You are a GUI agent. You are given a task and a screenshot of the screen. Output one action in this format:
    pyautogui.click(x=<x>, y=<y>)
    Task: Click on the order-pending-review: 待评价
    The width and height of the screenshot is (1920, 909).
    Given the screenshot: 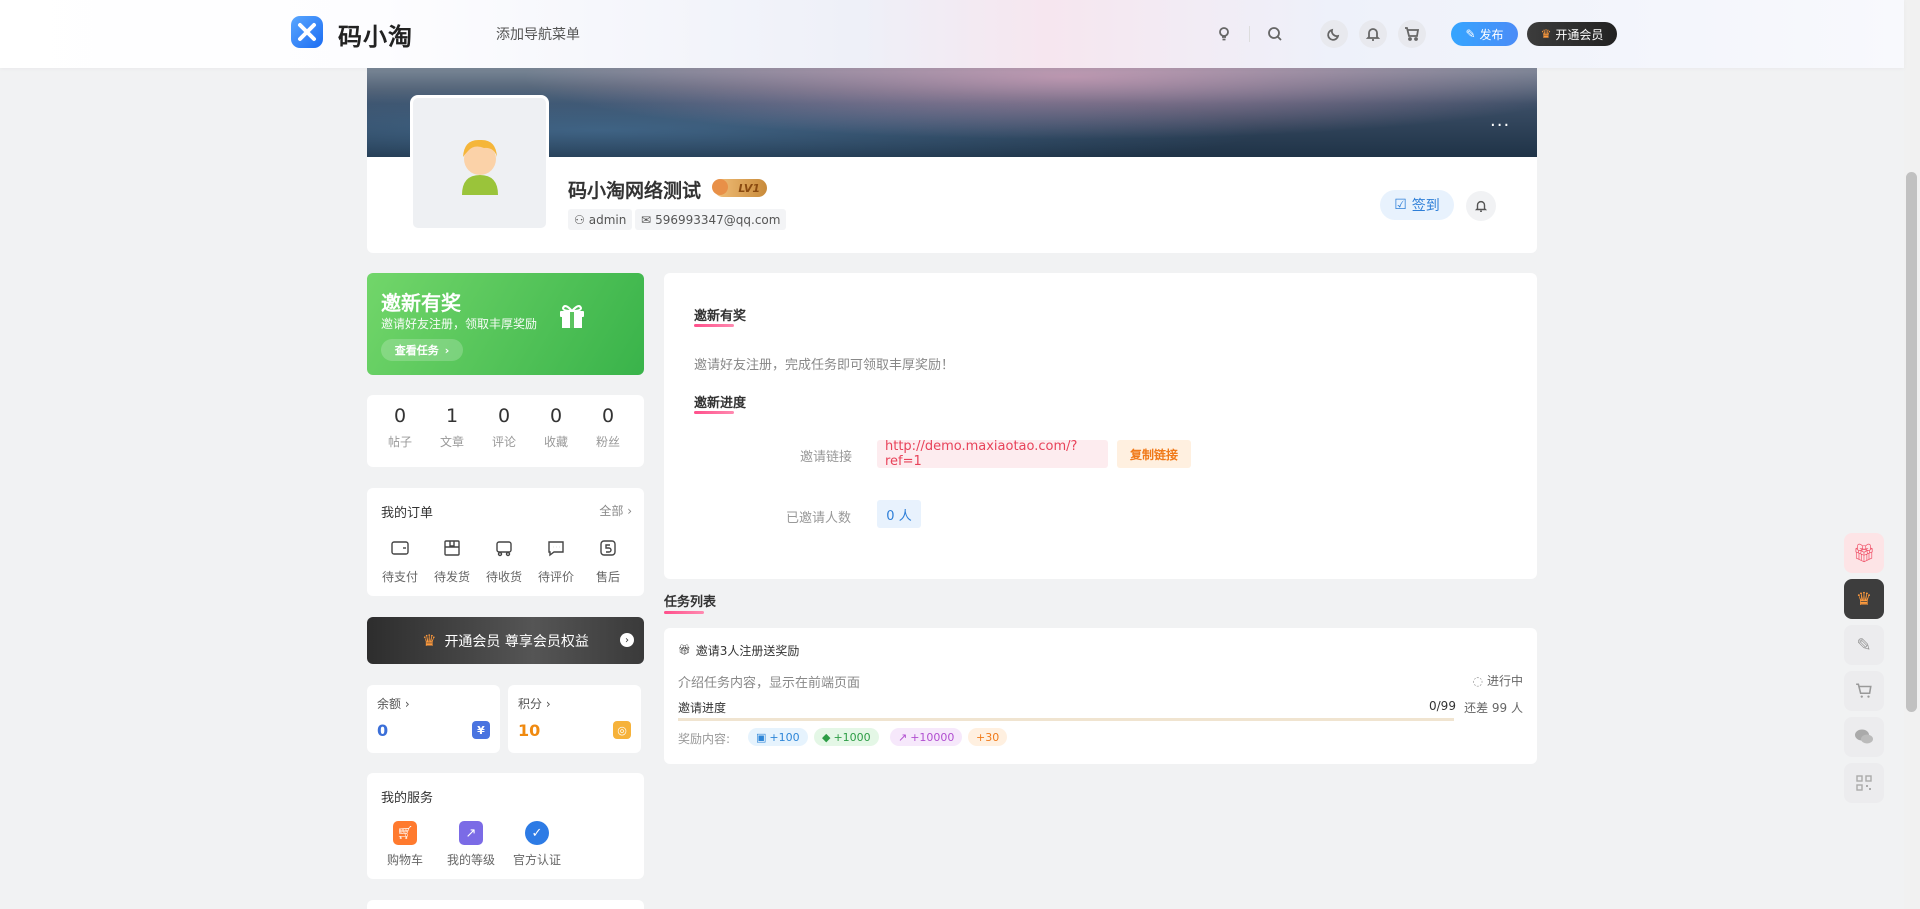 What is the action you would take?
    pyautogui.click(x=556, y=561)
    